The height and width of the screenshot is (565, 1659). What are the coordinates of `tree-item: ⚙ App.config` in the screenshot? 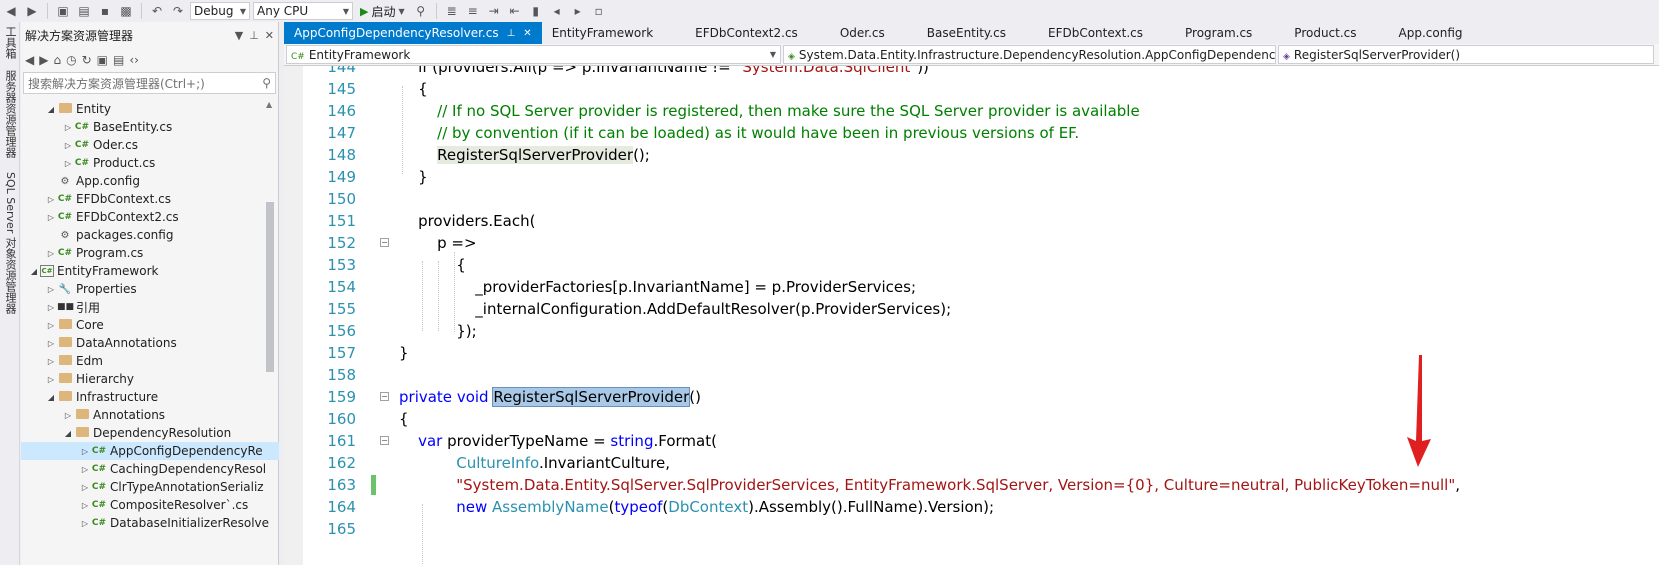 It's located at (150, 181).